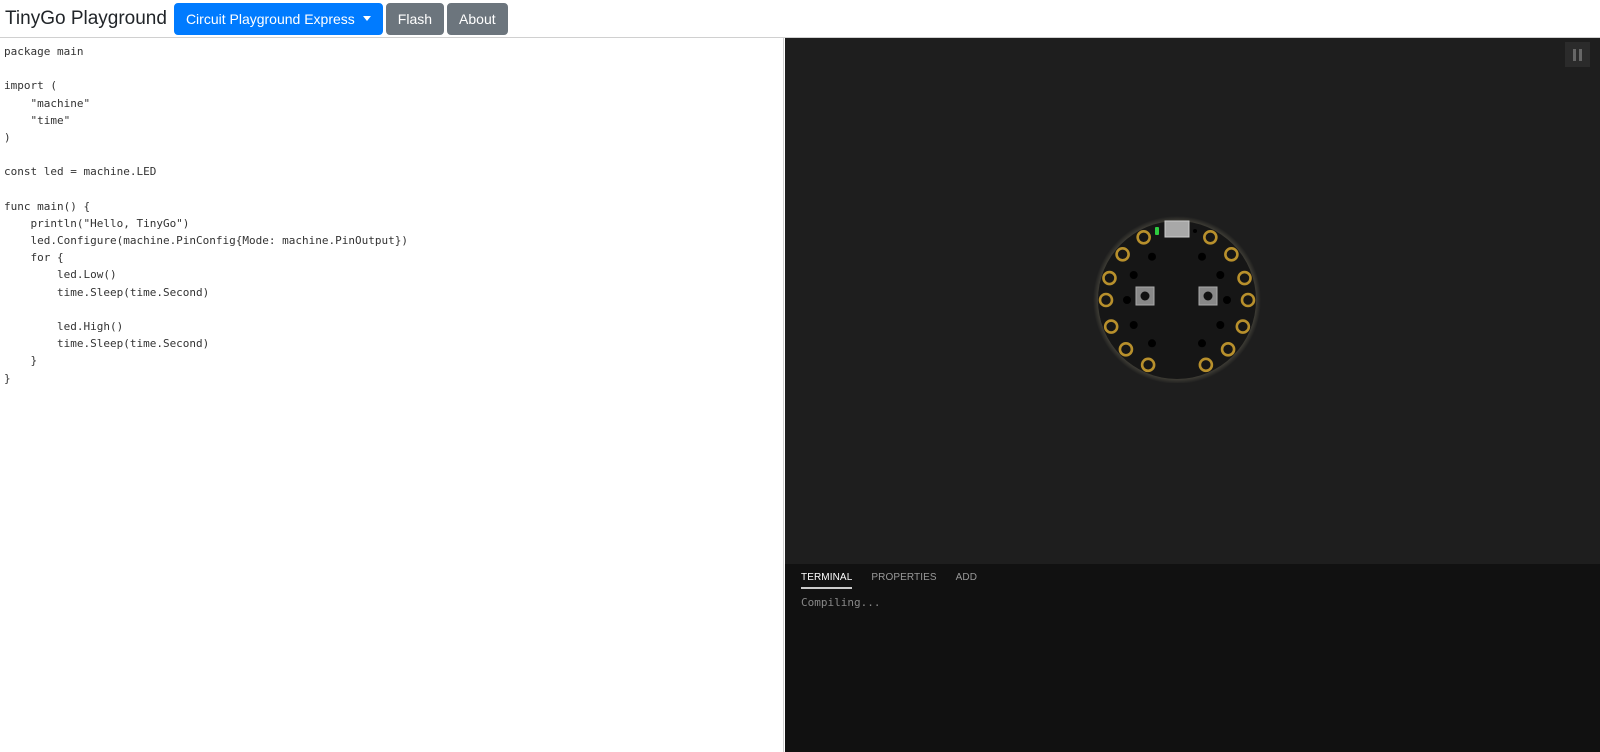 The height and width of the screenshot is (752, 1600). What do you see at coordinates (393, 171) in the screenshot?
I see `code-line: const led = machine.LED` at bounding box center [393, 171].